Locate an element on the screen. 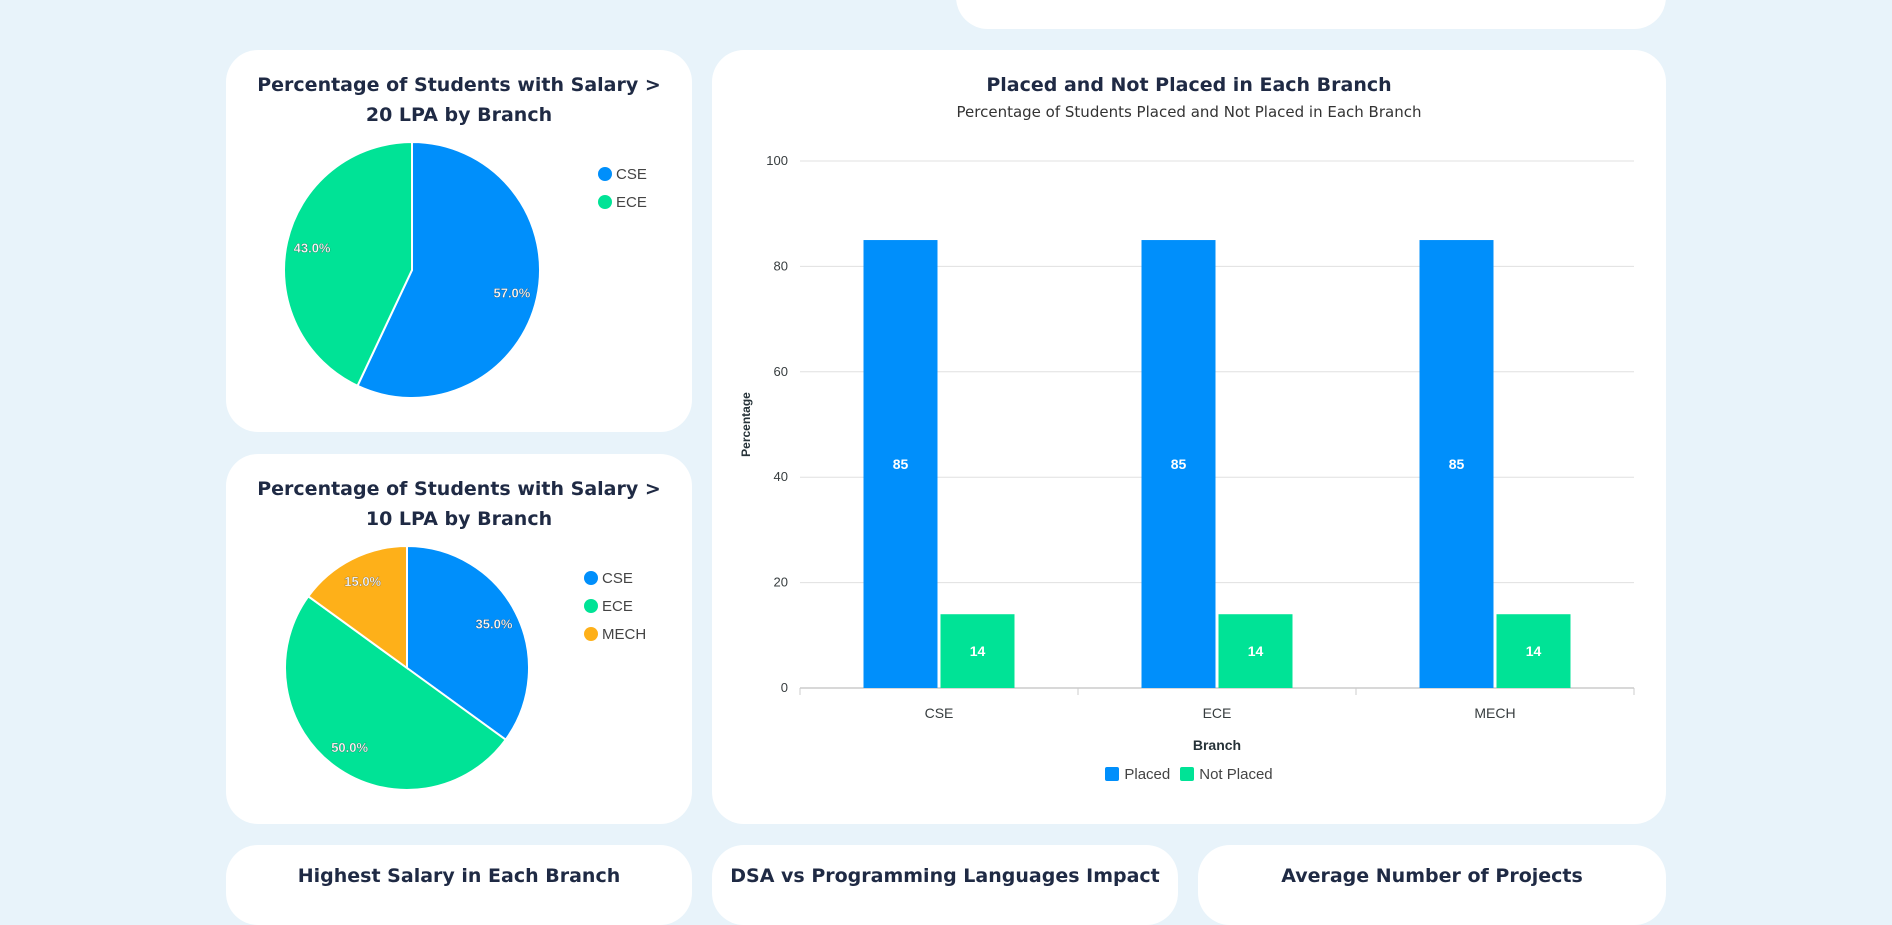 The image size is (1892, 925). pie-20lpa-legend-item-ece: ECE is located at coordinates (622, 202).